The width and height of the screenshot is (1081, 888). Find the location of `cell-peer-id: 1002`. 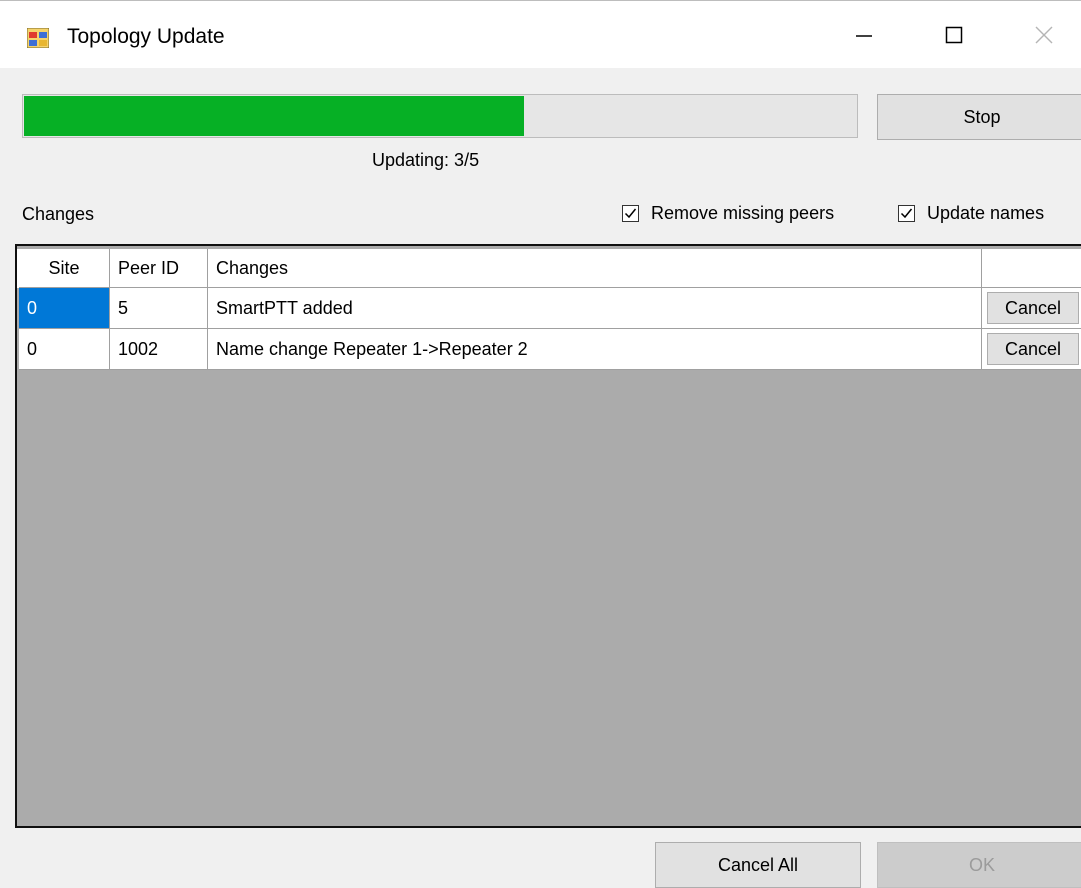

cell-peer-id: 1002 is located at coordinates (159, 349).